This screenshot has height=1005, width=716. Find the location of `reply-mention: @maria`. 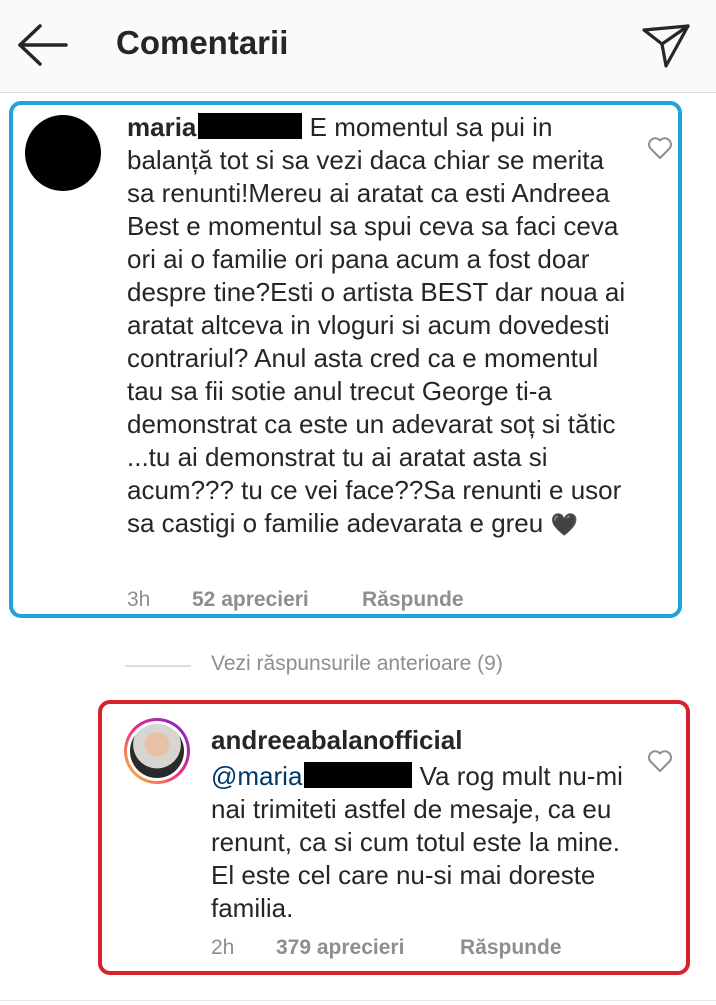

reply-mention: @maria is located at coordinates (256, 776).